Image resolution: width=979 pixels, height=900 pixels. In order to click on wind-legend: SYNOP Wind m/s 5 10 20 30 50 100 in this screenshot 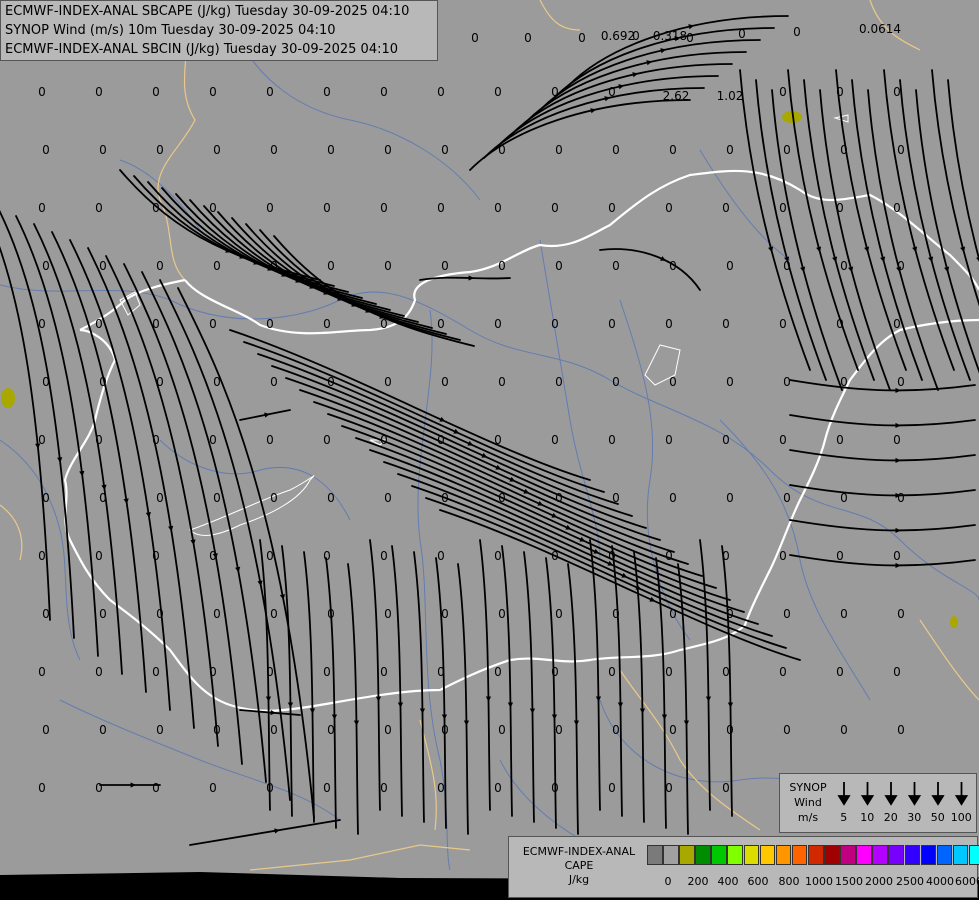, I will do `click(878, 803)`.